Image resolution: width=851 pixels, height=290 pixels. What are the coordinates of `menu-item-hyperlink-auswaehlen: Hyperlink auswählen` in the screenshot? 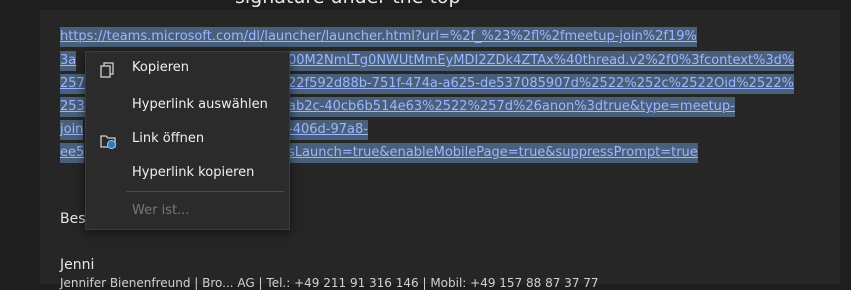 It's located at (187, 106).